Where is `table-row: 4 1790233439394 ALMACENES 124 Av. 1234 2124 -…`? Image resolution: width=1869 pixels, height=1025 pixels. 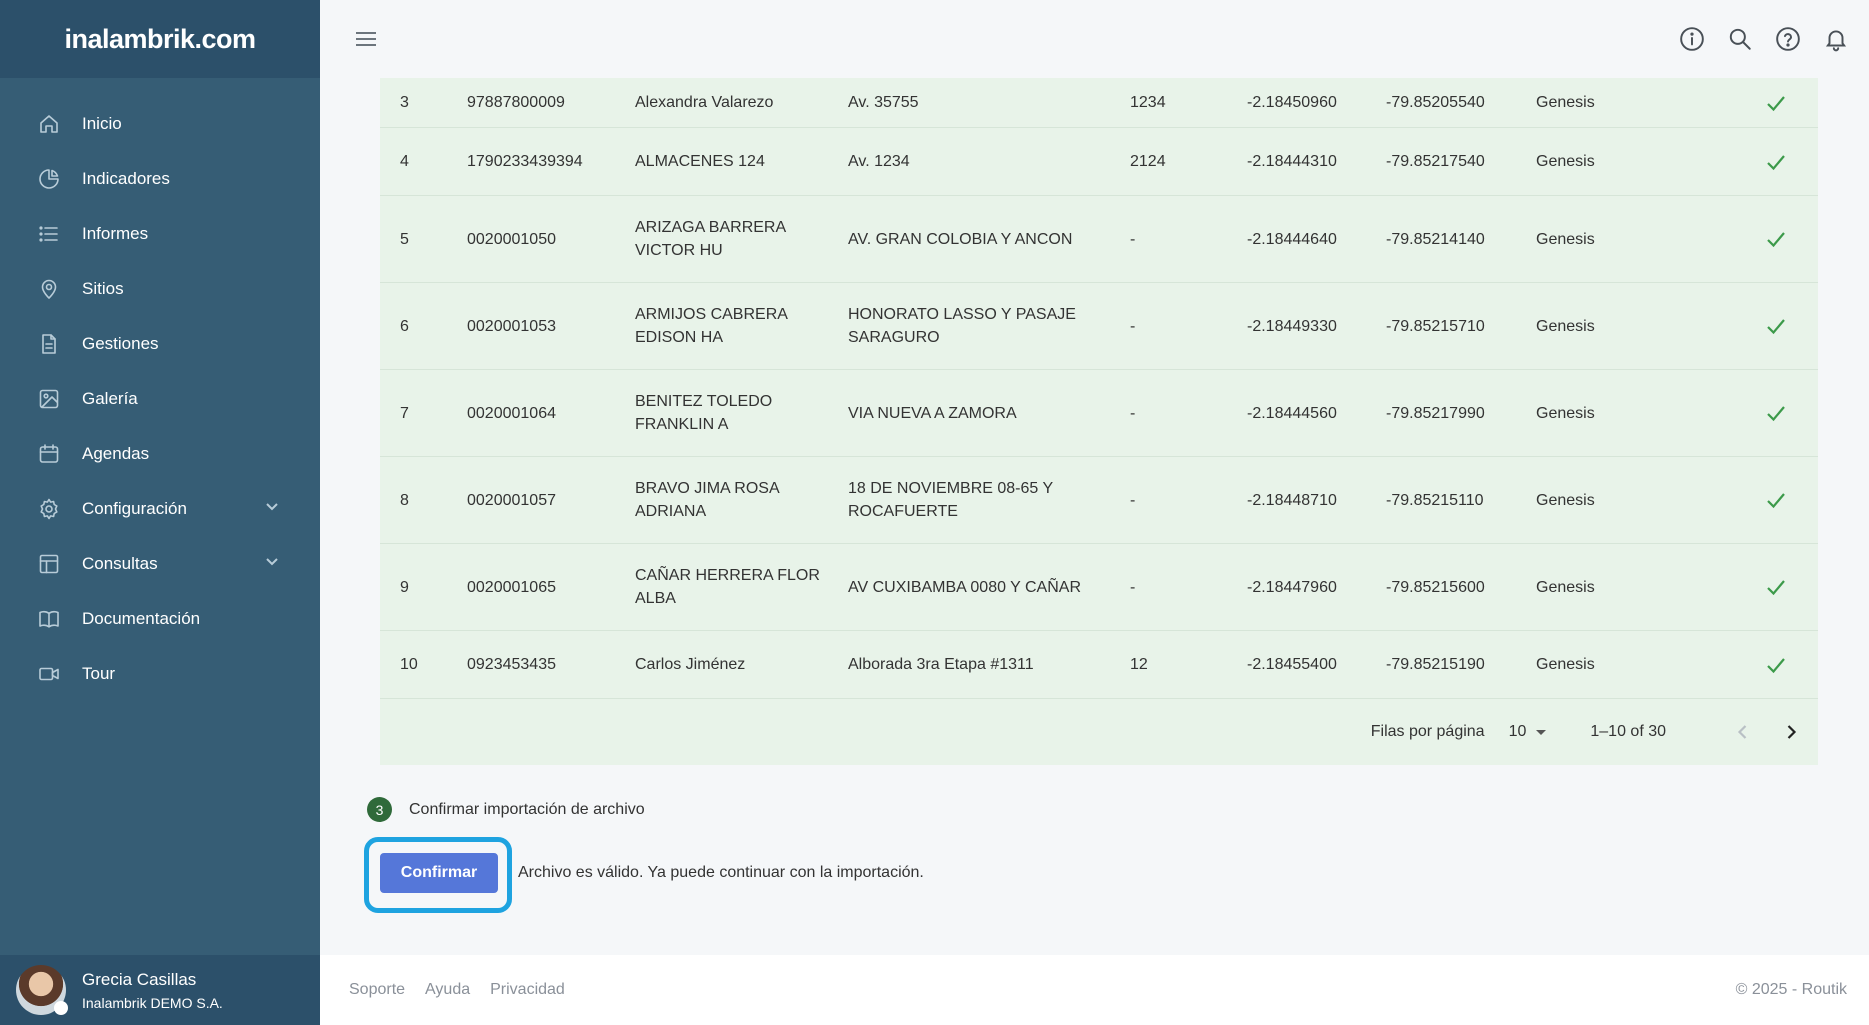 table-row: 4 1790233439394 ALMACENES 124 Av. 1234 2124 -… is located at coordinates (1099, 162).